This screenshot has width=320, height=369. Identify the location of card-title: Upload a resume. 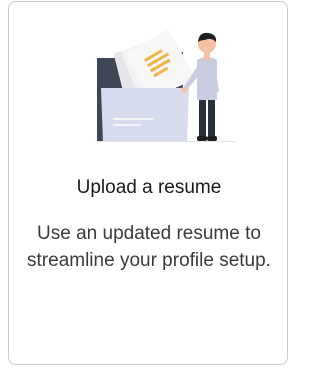
(149, 187).